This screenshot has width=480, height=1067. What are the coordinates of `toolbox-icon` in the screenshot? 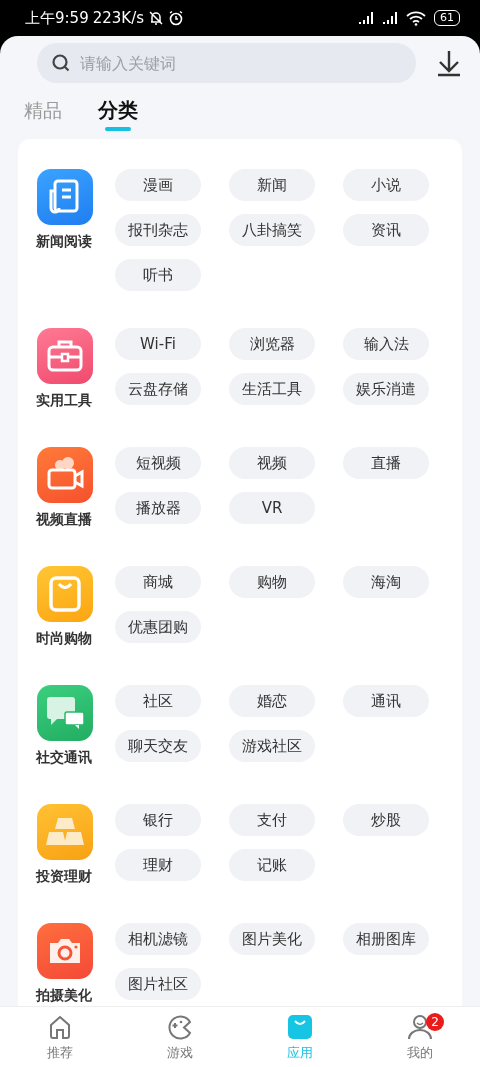 It's located at (65, 356).